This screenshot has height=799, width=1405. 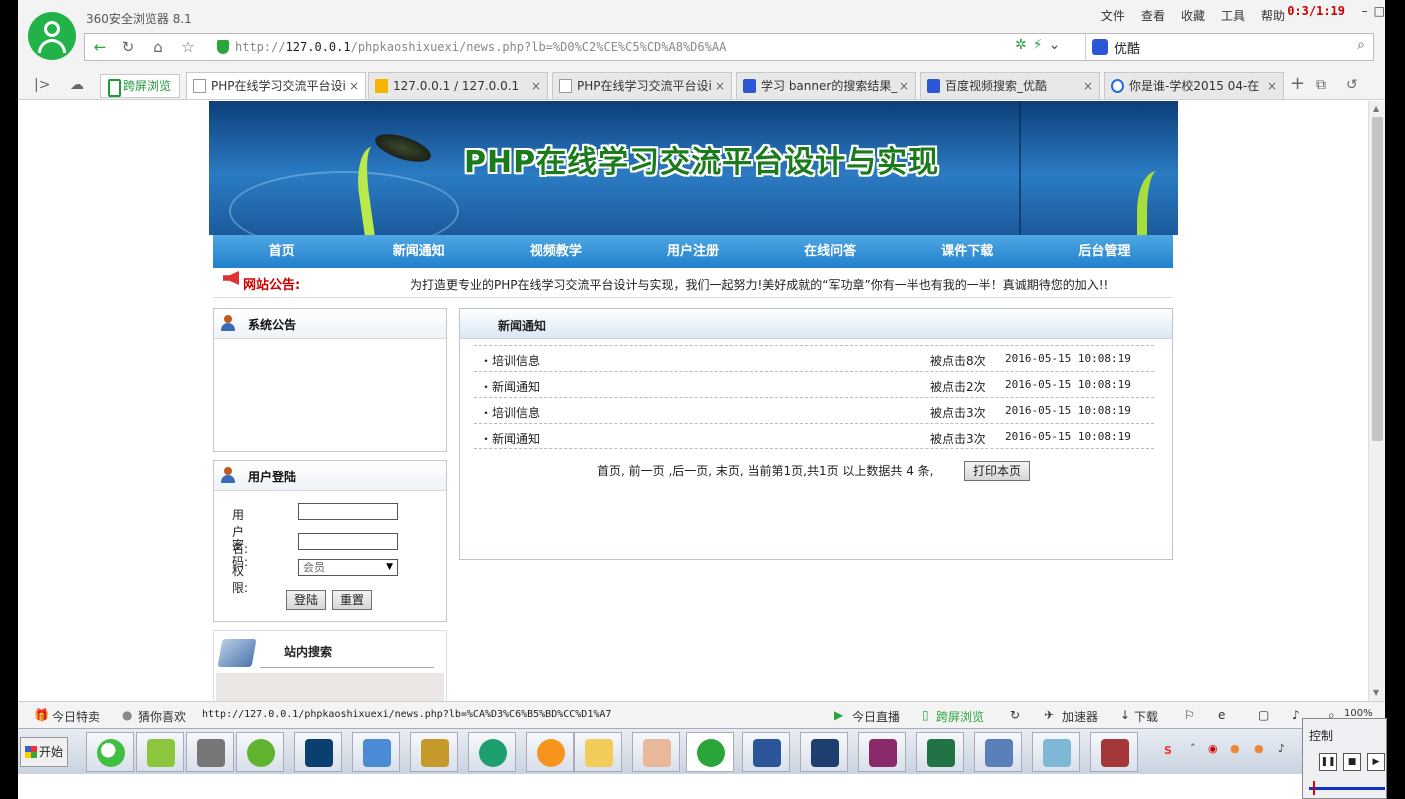 What do you see at coordinates (1146, 716) in the screenshot?
I see `download-link: 下载` at bounding box center [1146, 716].